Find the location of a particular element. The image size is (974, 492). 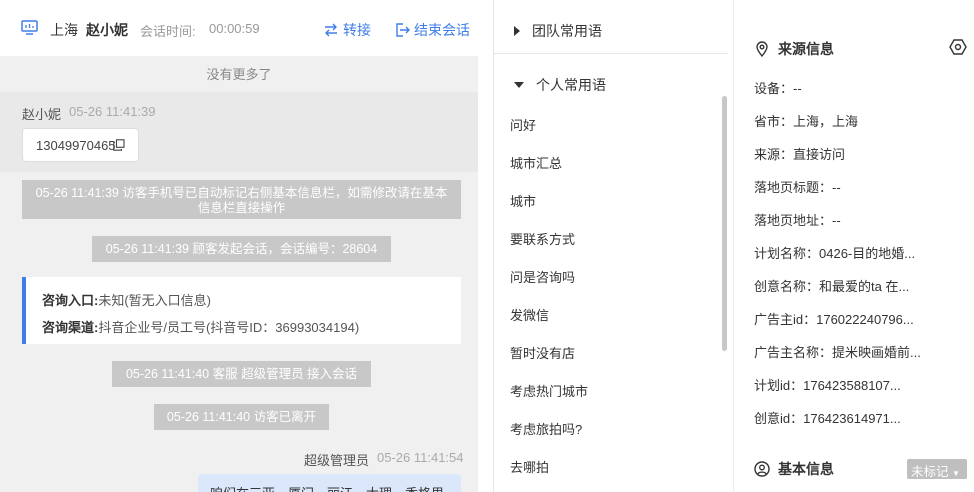

consult-entry-label: 咨询入口: is located at coordinates (70, 300).